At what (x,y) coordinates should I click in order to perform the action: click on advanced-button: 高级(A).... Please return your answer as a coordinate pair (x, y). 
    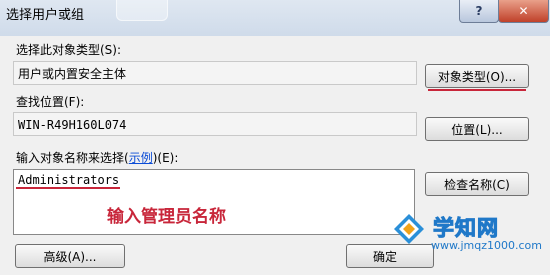
    Looking at the image, I should click on (70, 256).